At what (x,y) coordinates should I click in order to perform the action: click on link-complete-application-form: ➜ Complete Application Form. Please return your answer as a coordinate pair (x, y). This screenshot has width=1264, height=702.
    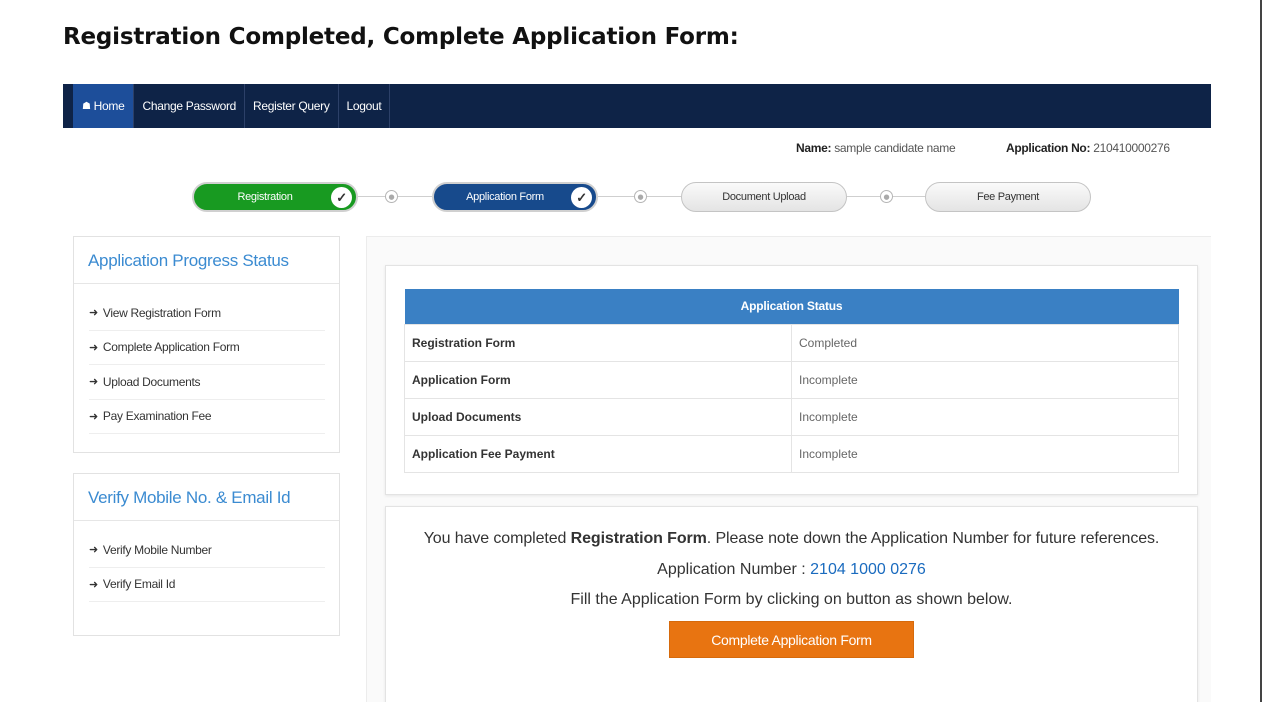
    Looking at the image, I should click on (207, 348).